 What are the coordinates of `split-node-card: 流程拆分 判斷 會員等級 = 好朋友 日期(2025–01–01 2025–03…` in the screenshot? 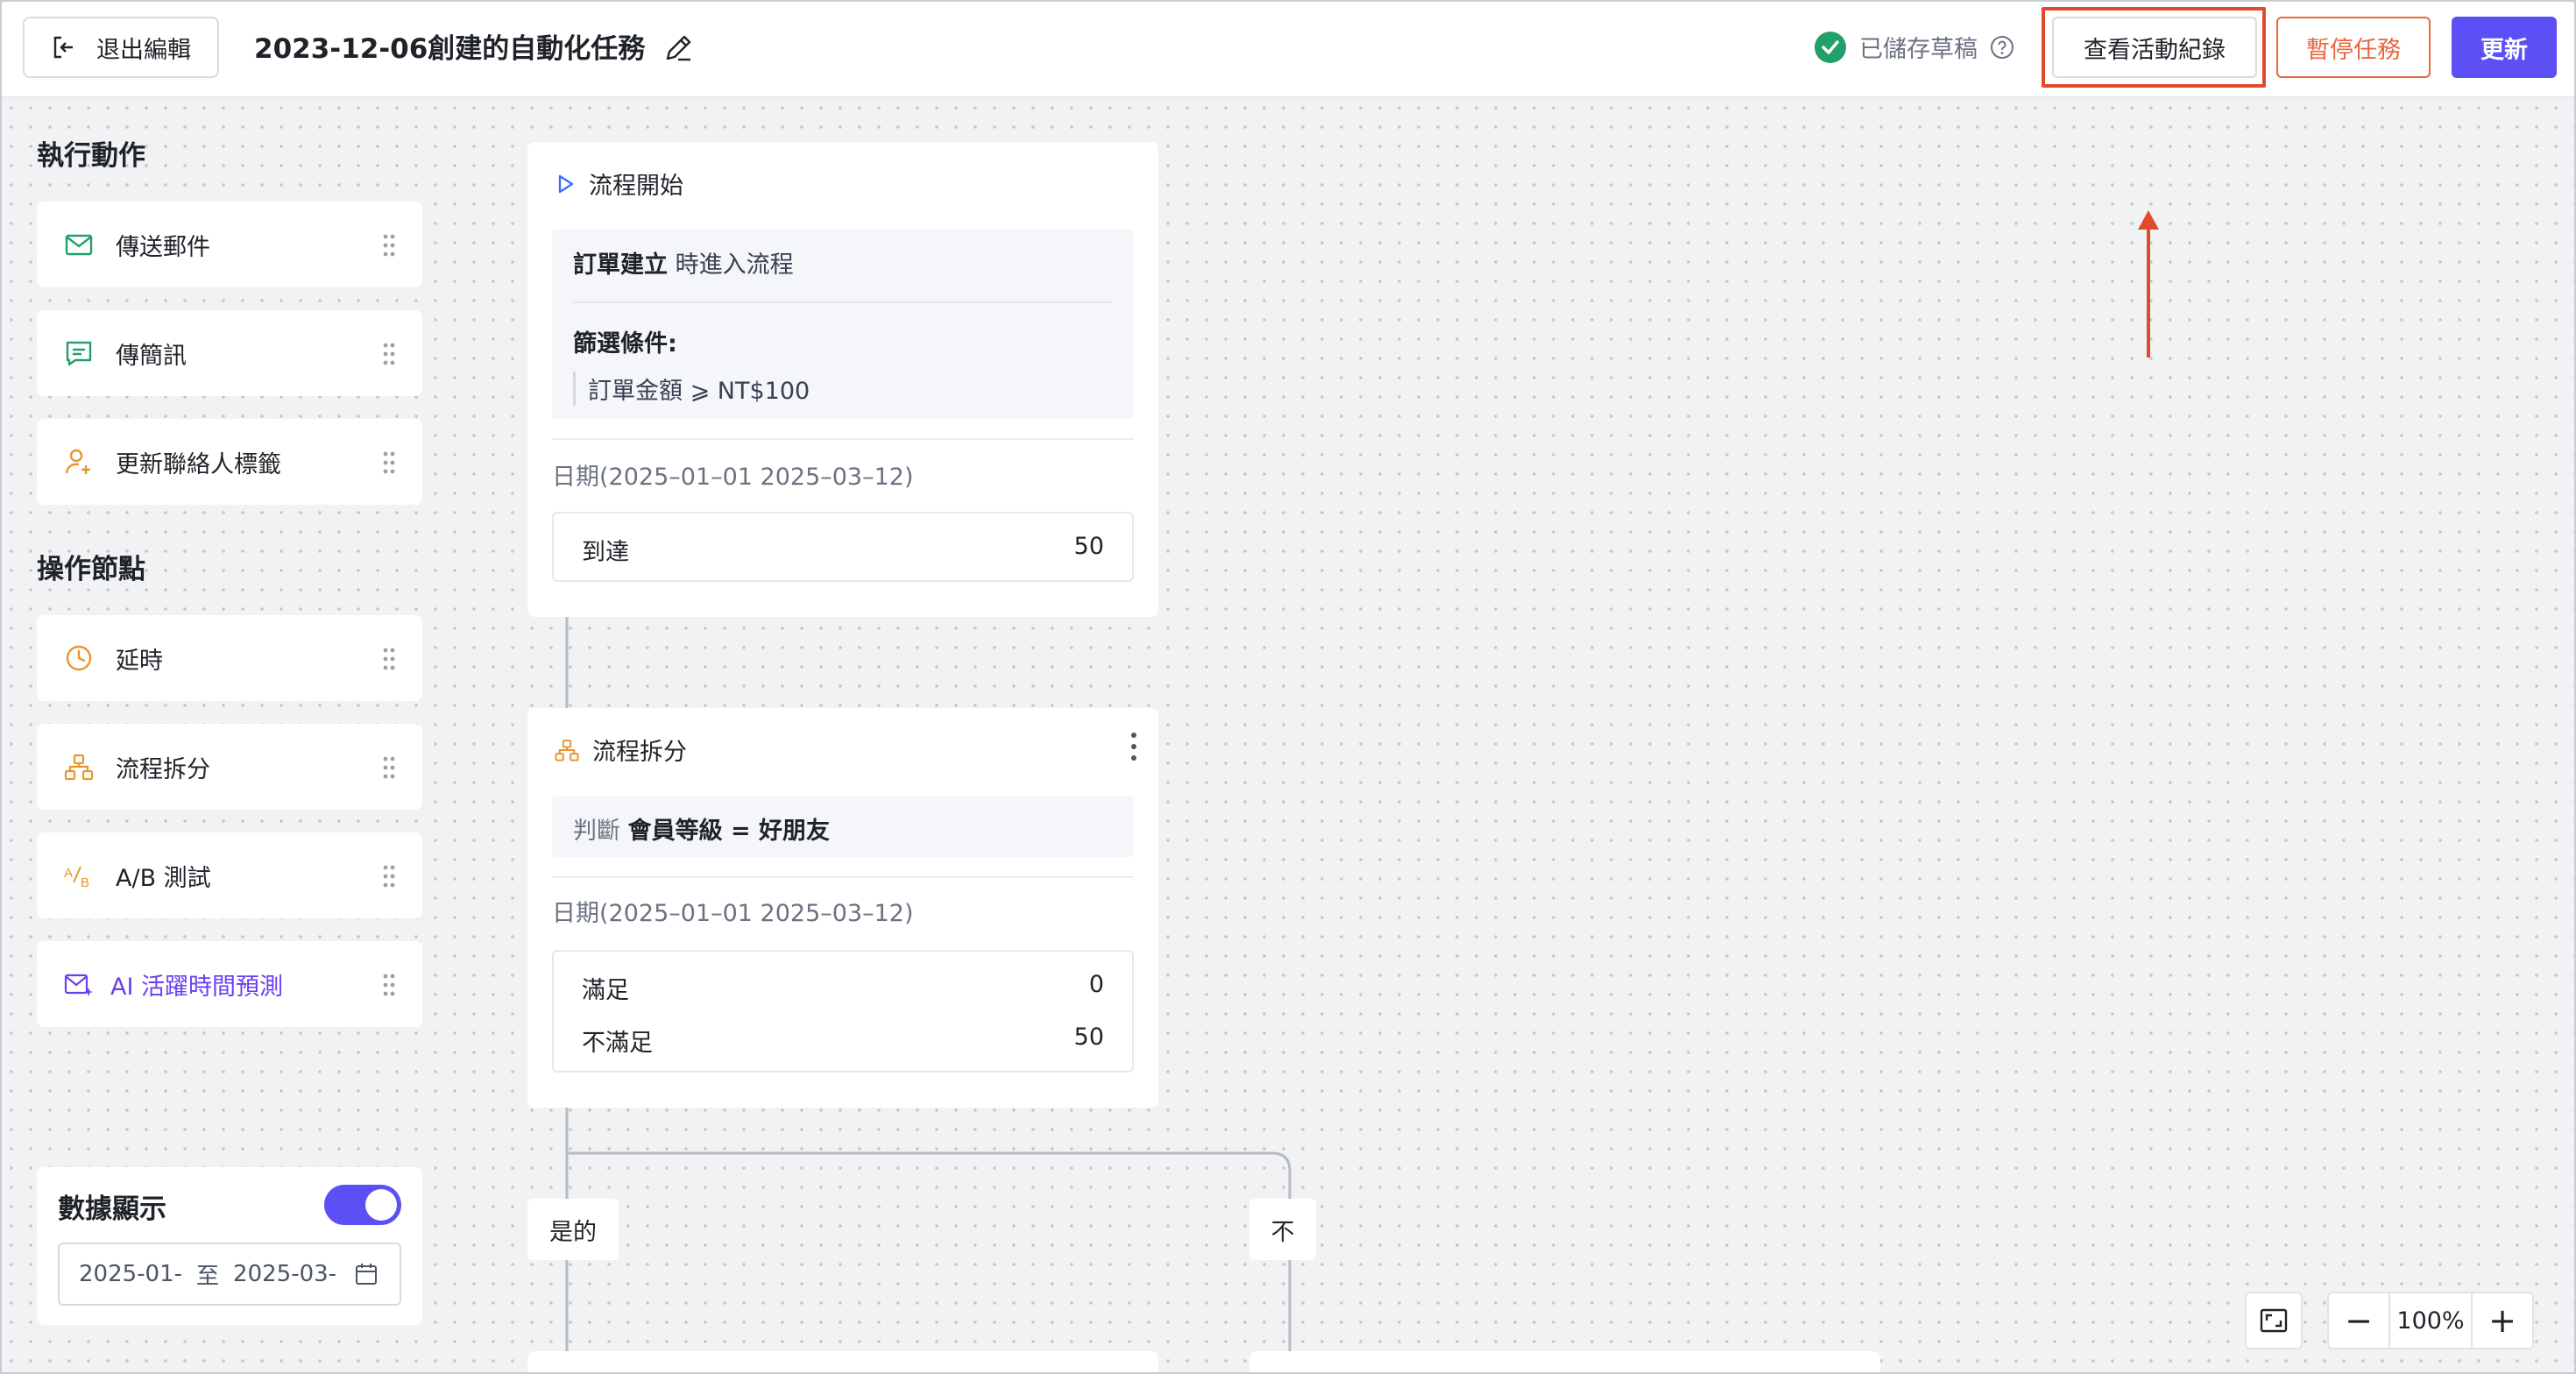 It's located at (842, 908).